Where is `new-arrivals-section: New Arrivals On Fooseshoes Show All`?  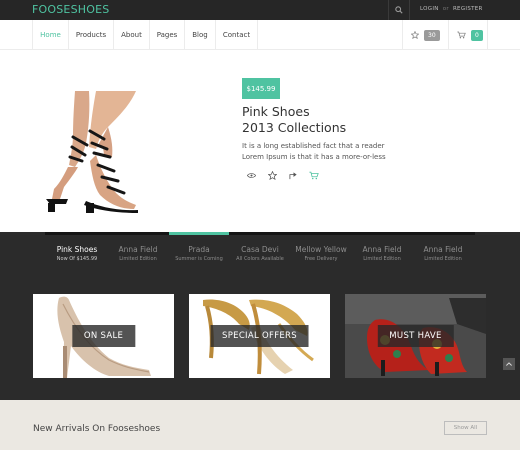 new-arrivals-section: New Arrivals On Fooseshoes Show All is located at coordinates (260, 425).